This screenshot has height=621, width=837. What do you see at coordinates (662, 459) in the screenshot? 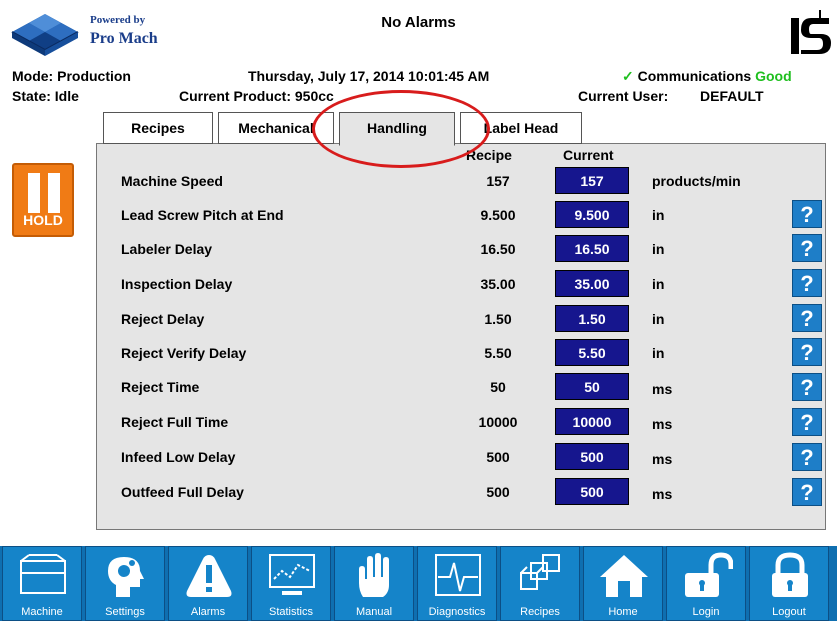
I see `row-unit-infeed-low-delay: ms` at bounding box center [662, 459].